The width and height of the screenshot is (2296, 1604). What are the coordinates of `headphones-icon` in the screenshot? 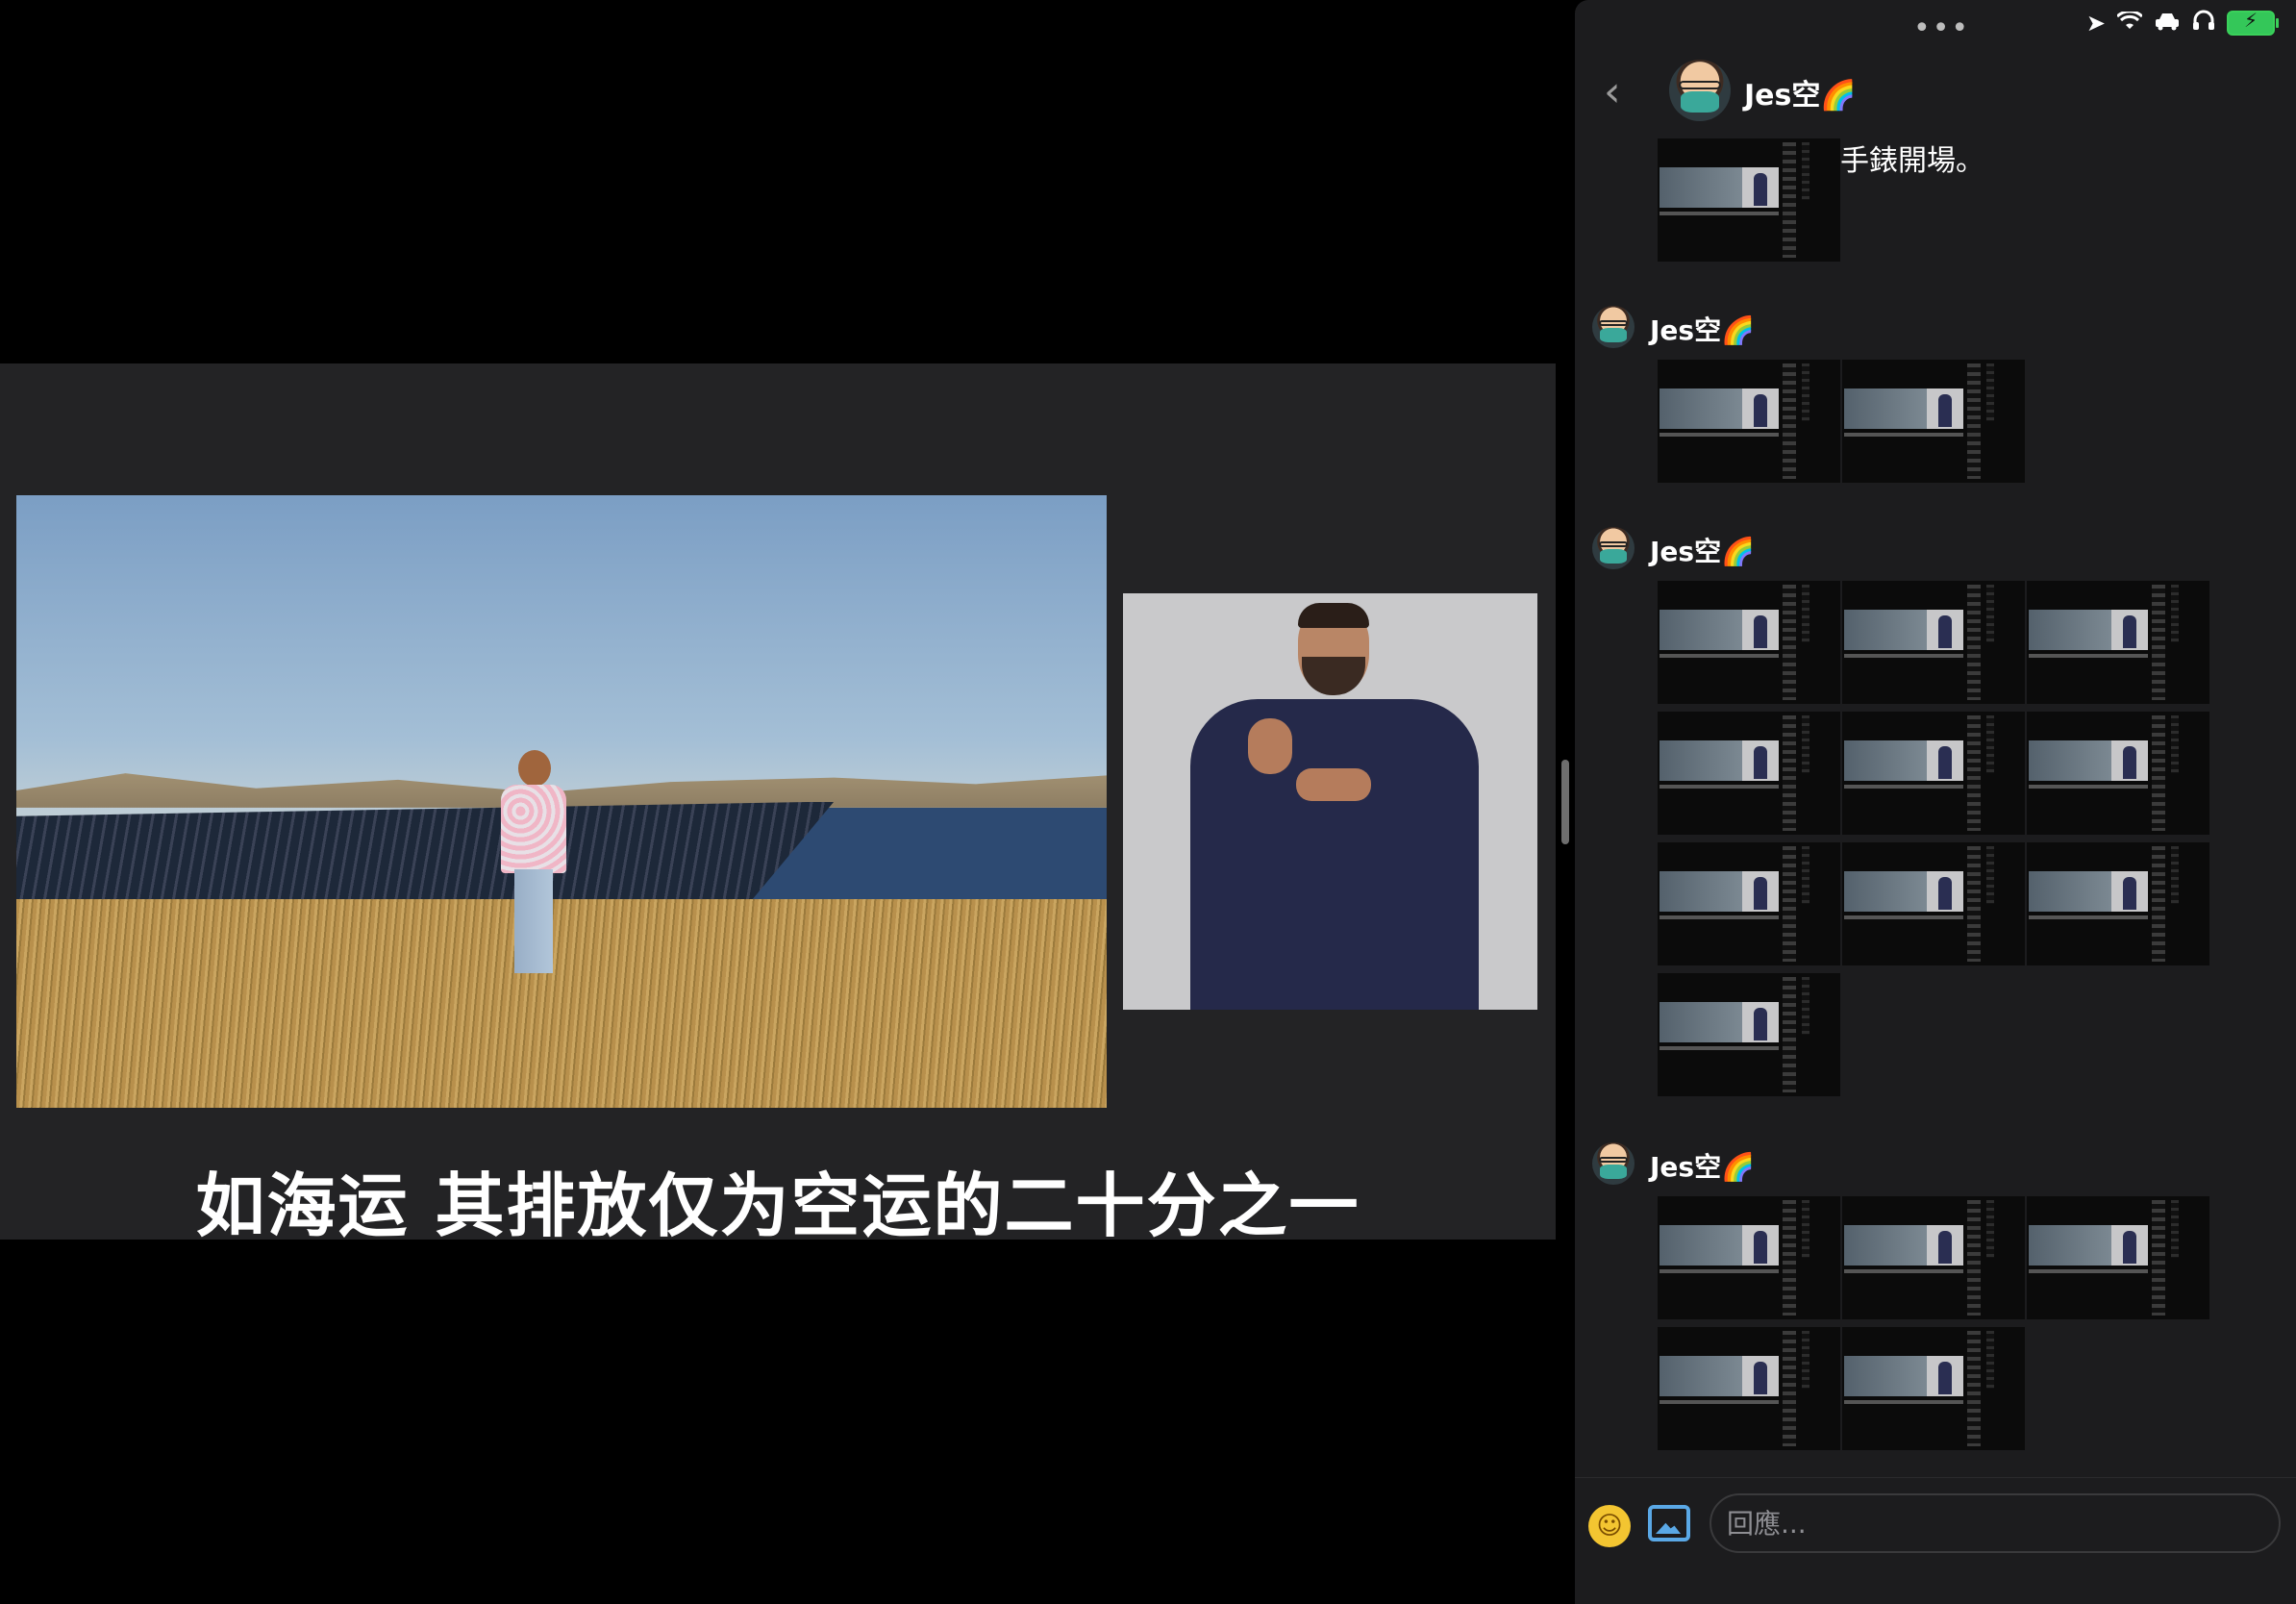 It's located at (2203, 23).